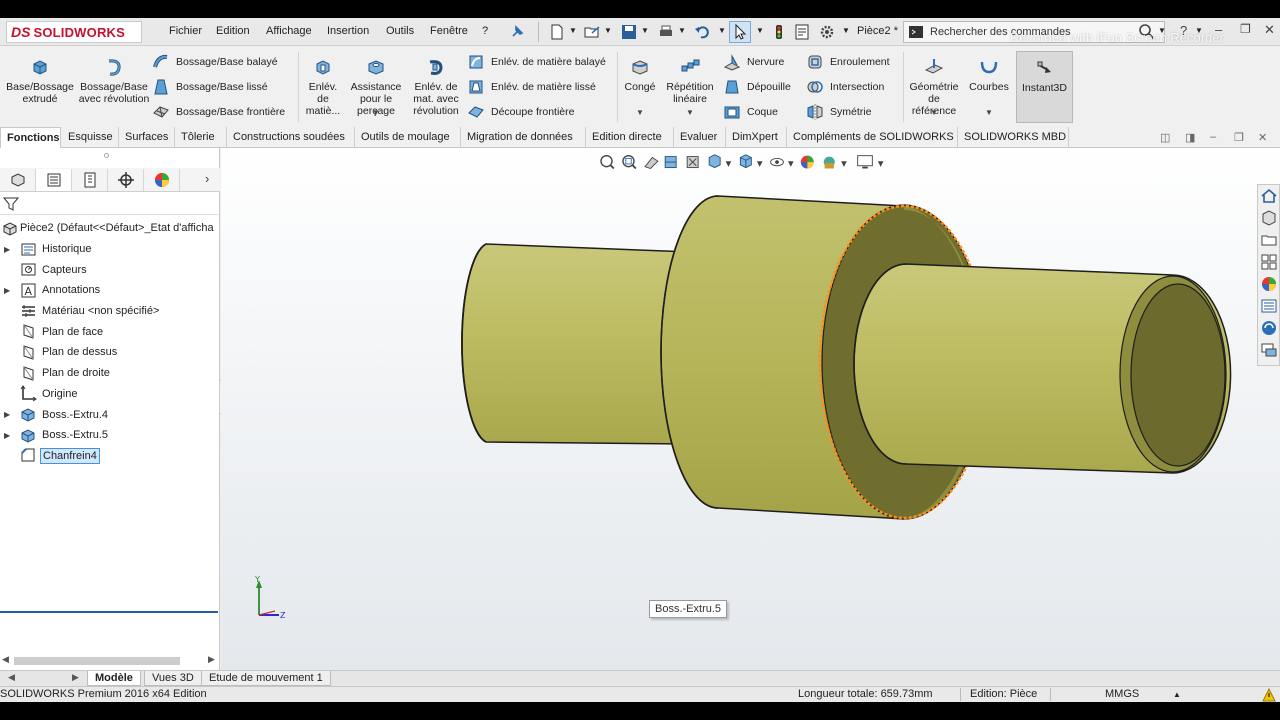  What do you see at coordinates (690, 80) in the screenshot?
I see `linear-pattern-button: Répétition linéaire` at bounding box center [690, 80].